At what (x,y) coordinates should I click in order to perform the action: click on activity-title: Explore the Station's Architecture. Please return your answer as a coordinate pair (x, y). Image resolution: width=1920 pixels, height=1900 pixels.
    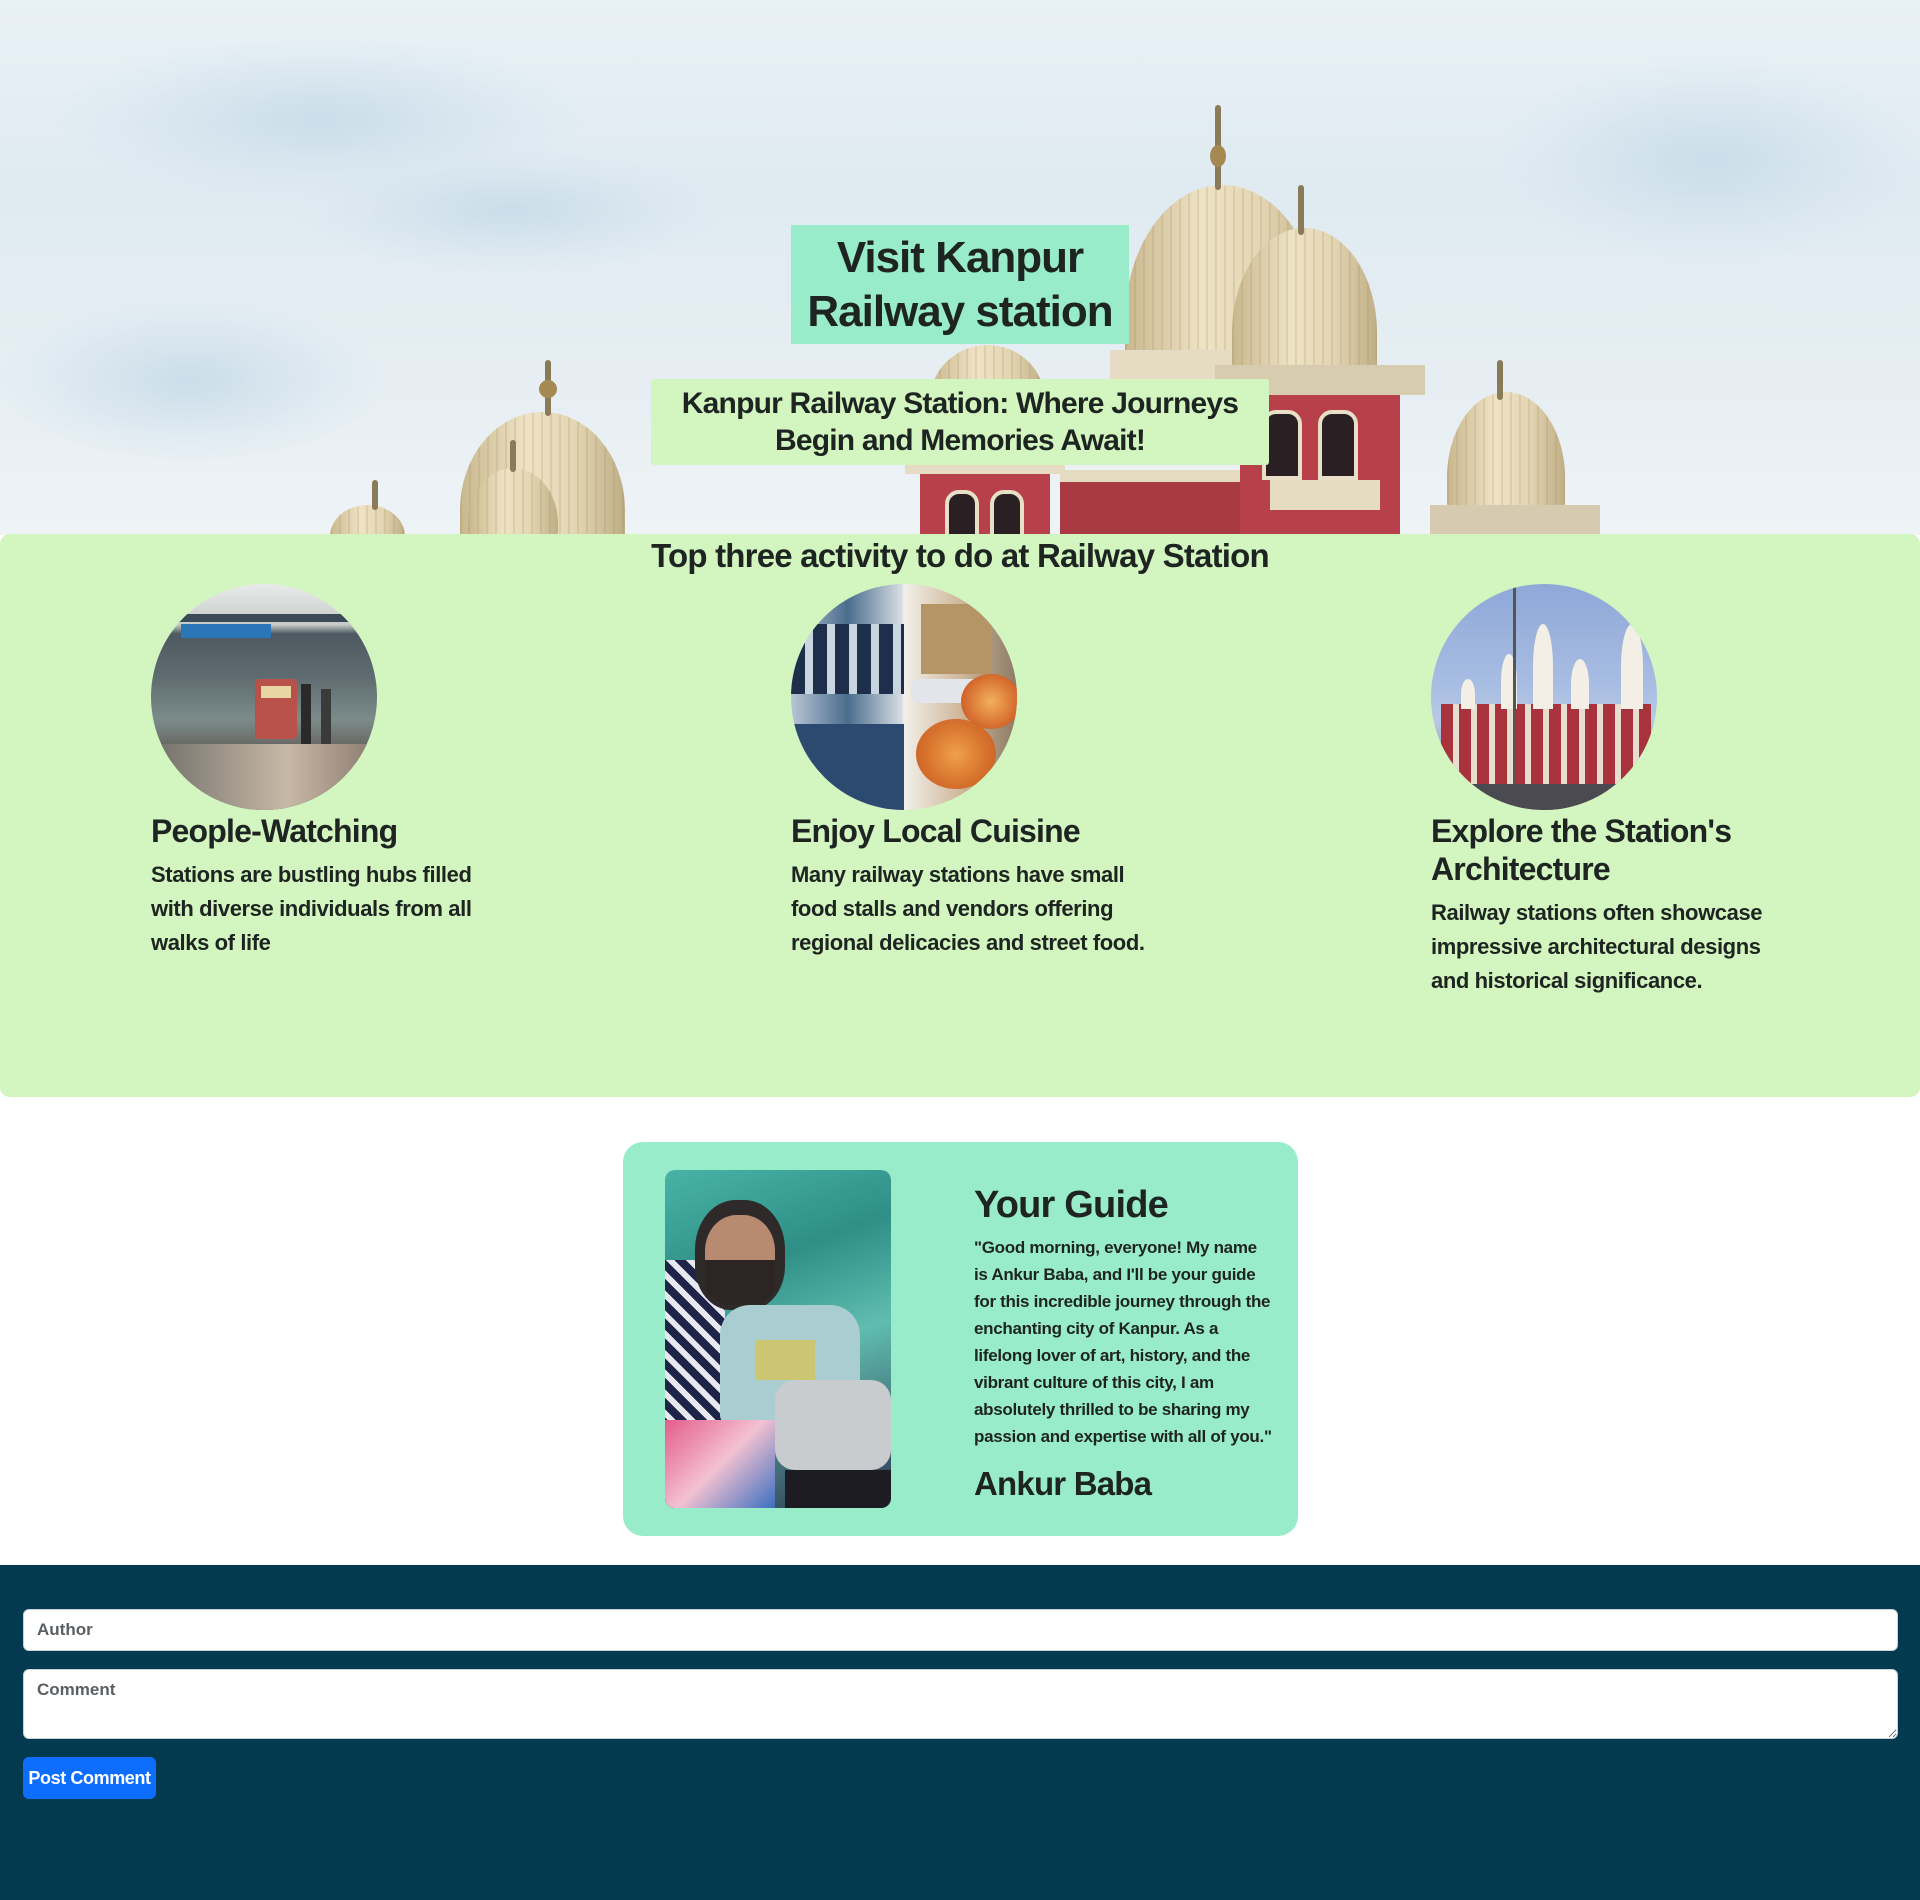
    Looking at the image, I should click on (1581, 850).